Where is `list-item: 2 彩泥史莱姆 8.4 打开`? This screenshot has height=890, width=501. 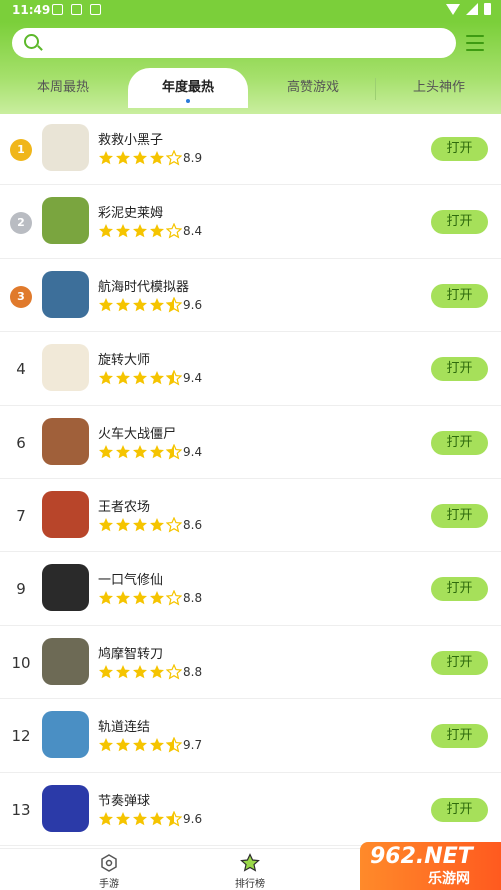 list-item: 2 彩泥史莱姆 8.4 打开 is located at coordinates (250, 222).